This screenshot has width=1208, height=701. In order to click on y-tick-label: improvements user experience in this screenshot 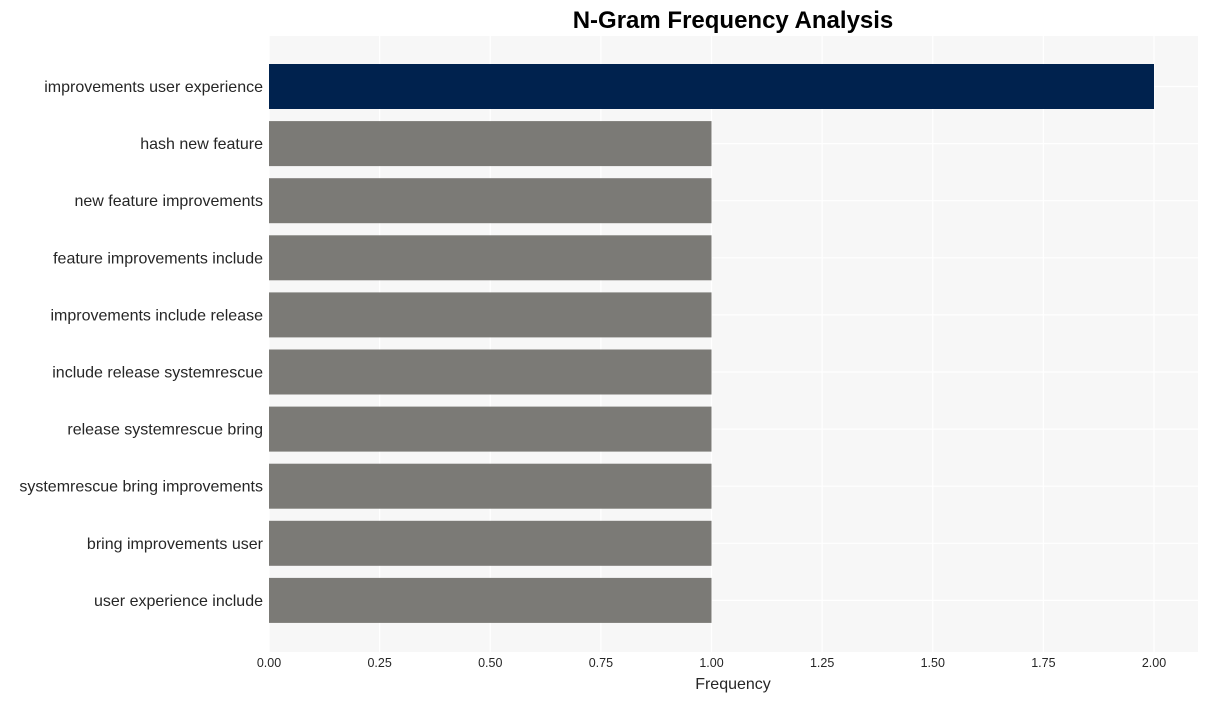, I will do `click(153, 87)`.